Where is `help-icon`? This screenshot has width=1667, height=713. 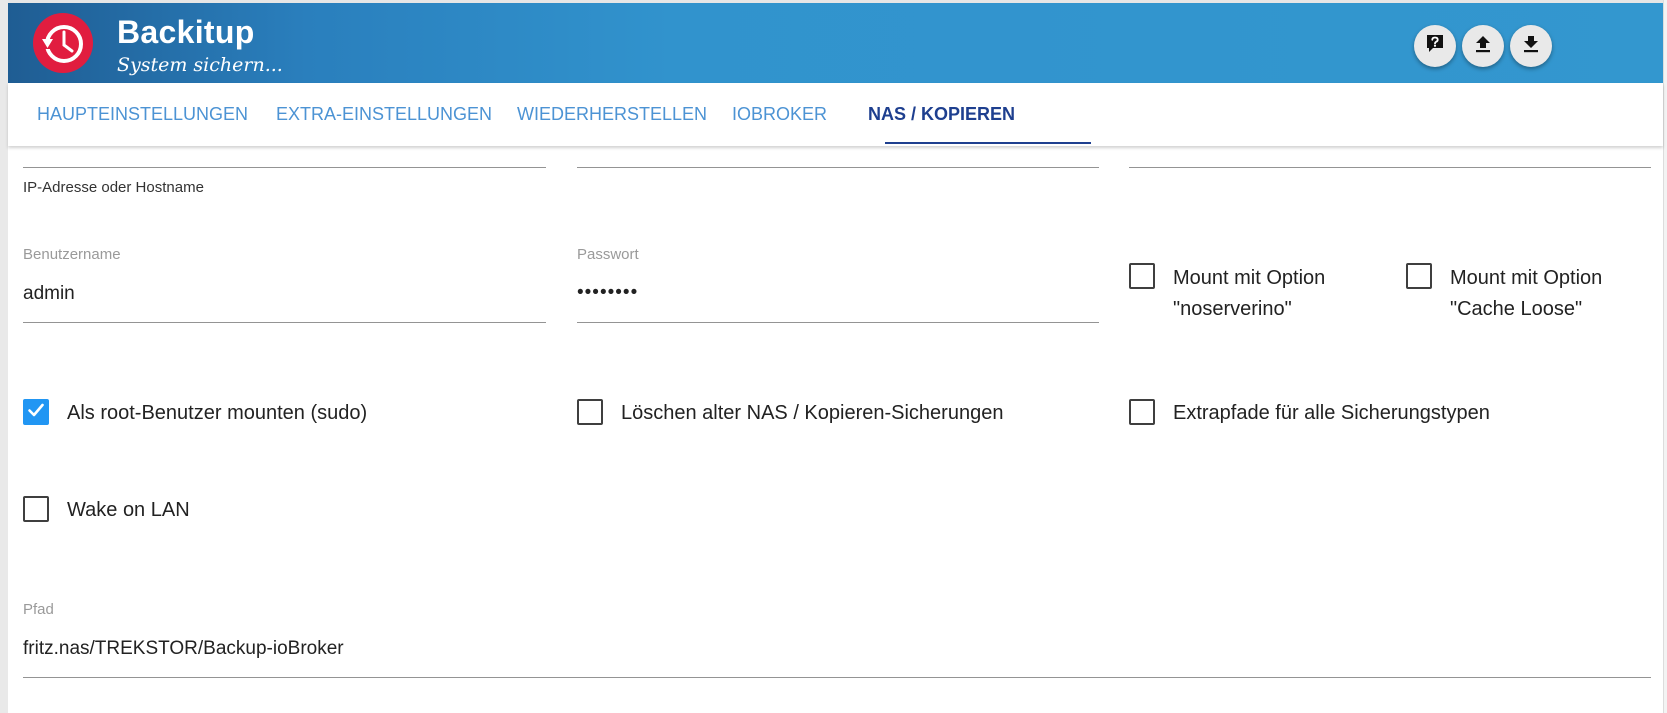 help-icon is located at coordinates (1435, 46).